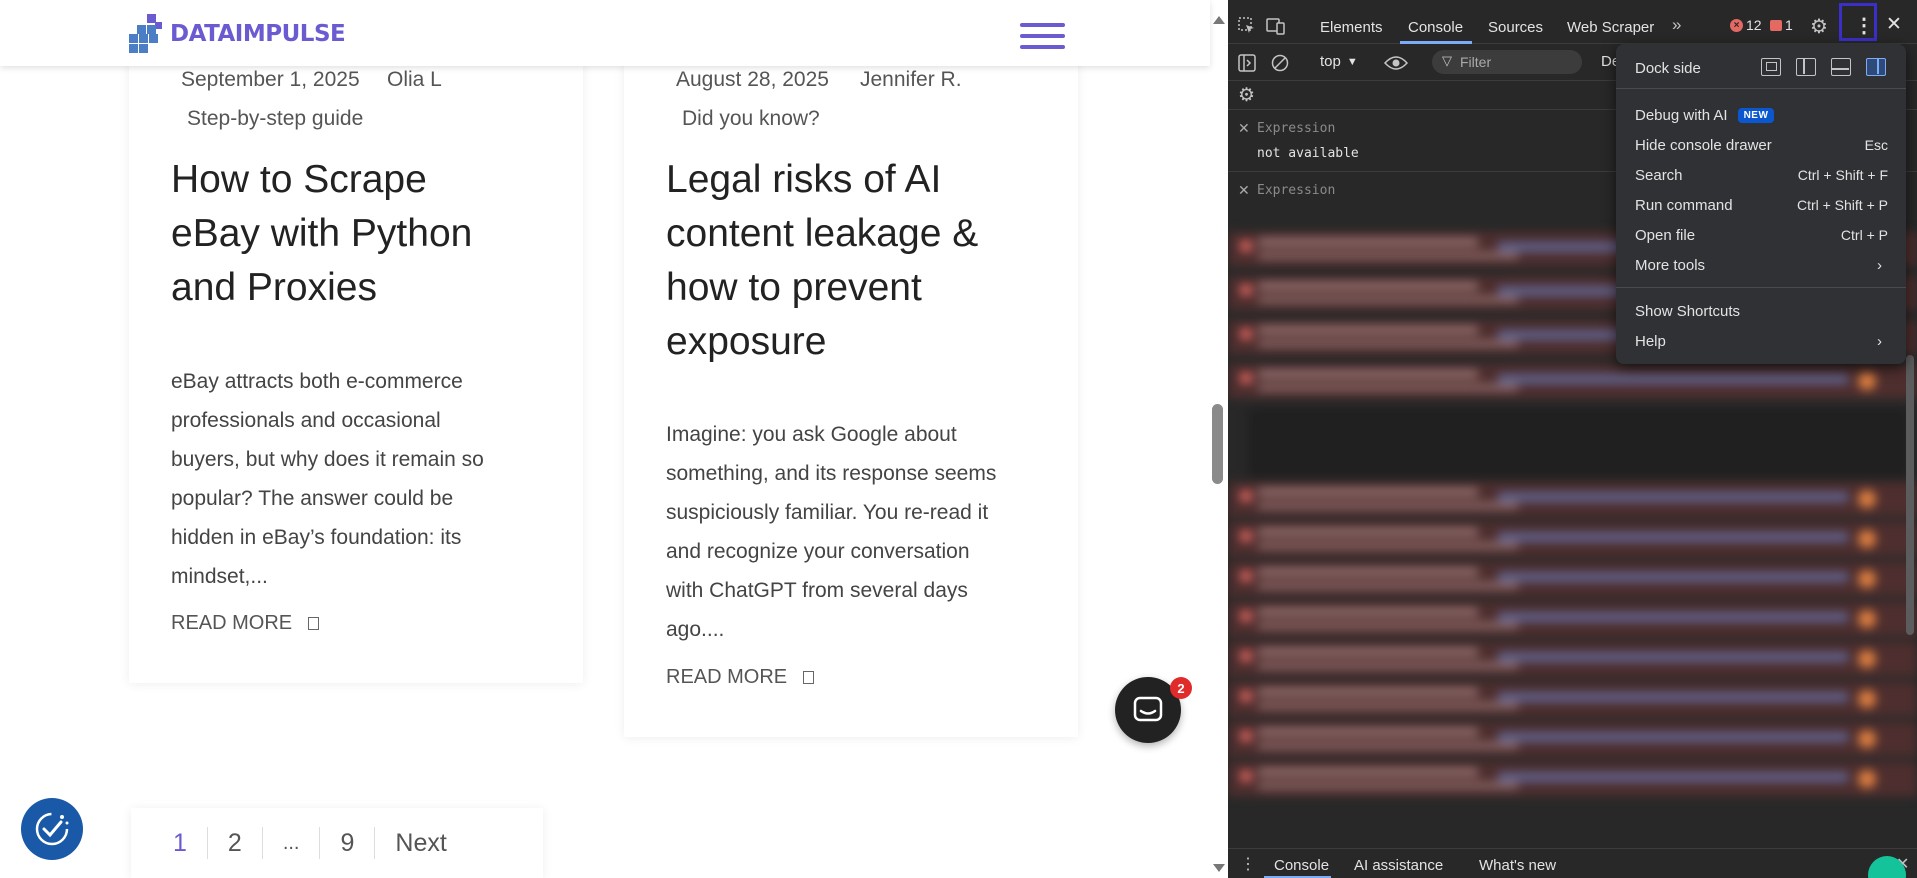 The image size is (1917, 878). Describe the element at coordinates (1276, 26) in the screenshot. I see `device-toolbar-icon` at that location.